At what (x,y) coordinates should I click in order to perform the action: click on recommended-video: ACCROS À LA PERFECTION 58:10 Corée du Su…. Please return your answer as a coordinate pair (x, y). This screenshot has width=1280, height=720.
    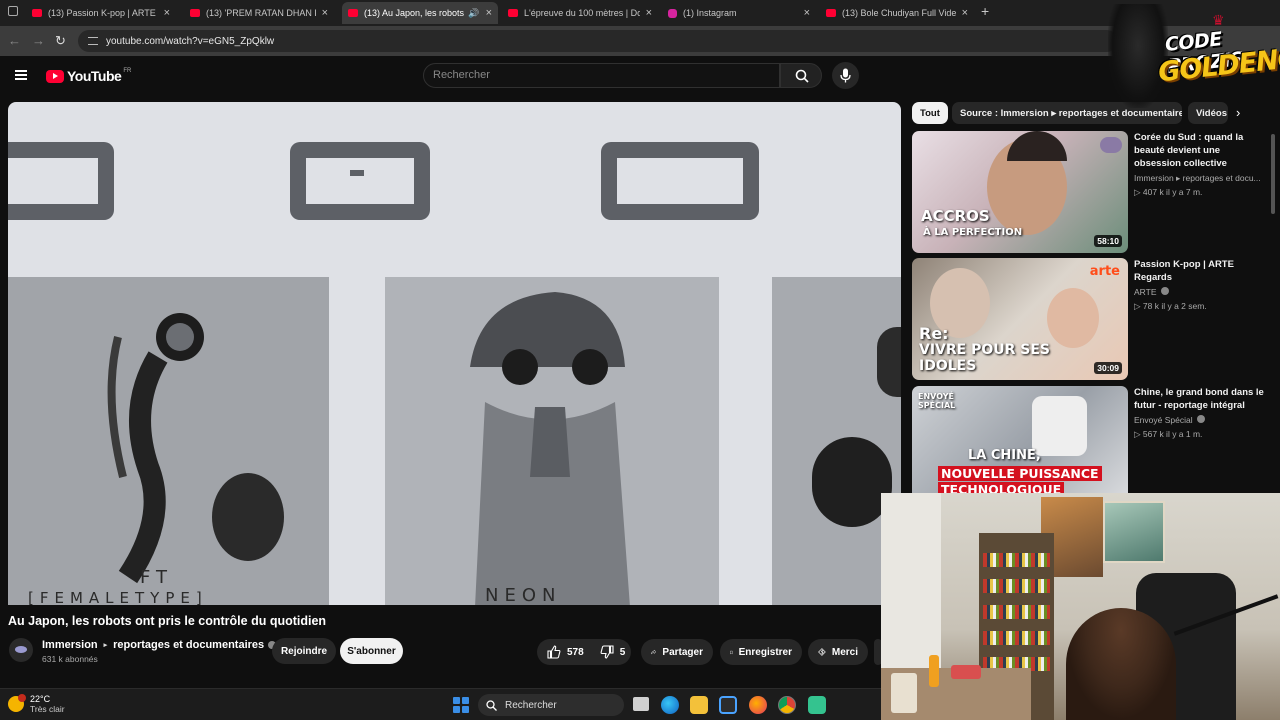
    Looking at the image, I should click on (1092, 193).